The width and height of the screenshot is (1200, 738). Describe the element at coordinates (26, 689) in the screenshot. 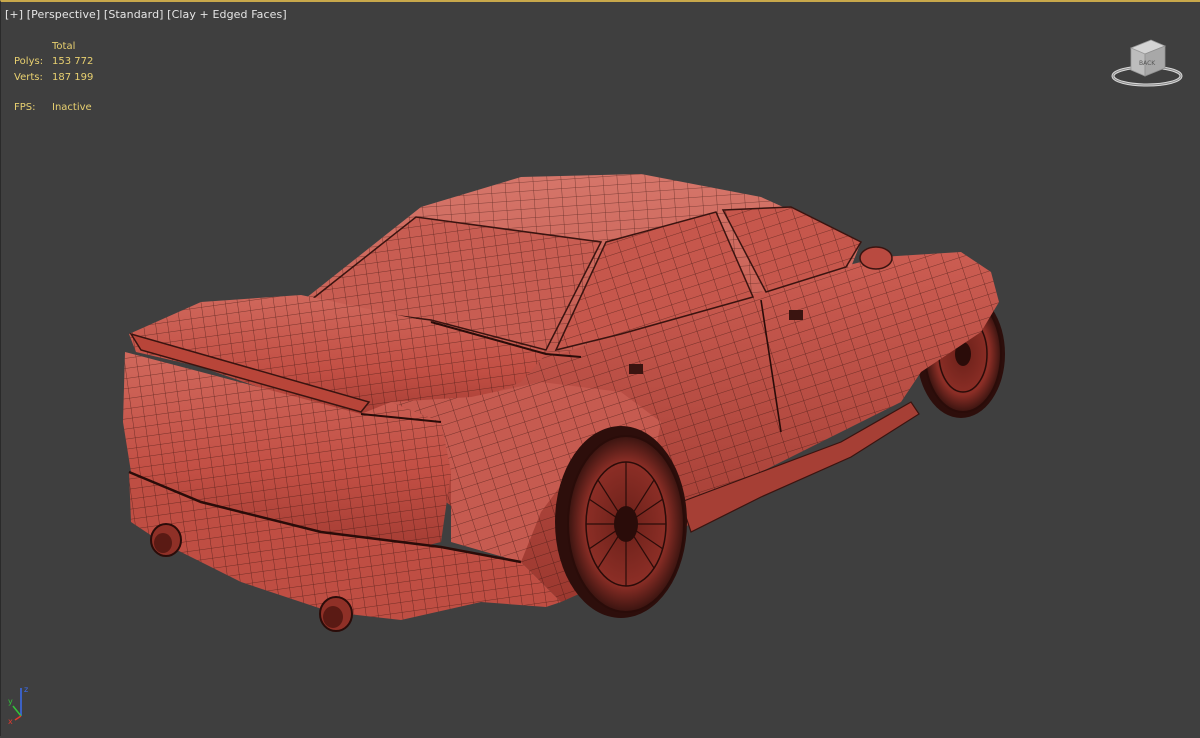

I see `axis-z-label: z` at that location.